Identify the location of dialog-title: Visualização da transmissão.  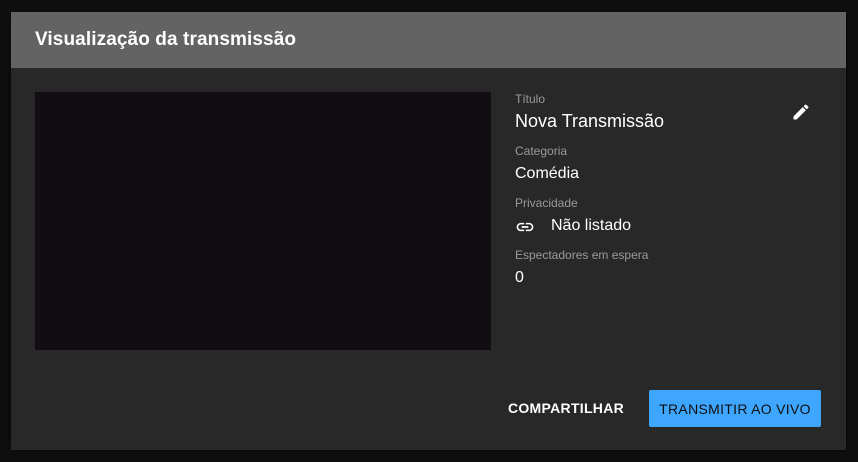
(166, 39).